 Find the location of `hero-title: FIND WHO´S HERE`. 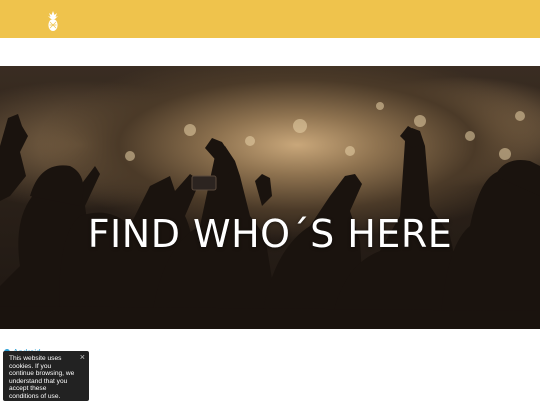

hero-title: FIND WHO´S HERE is located at coordinates (270, 234).